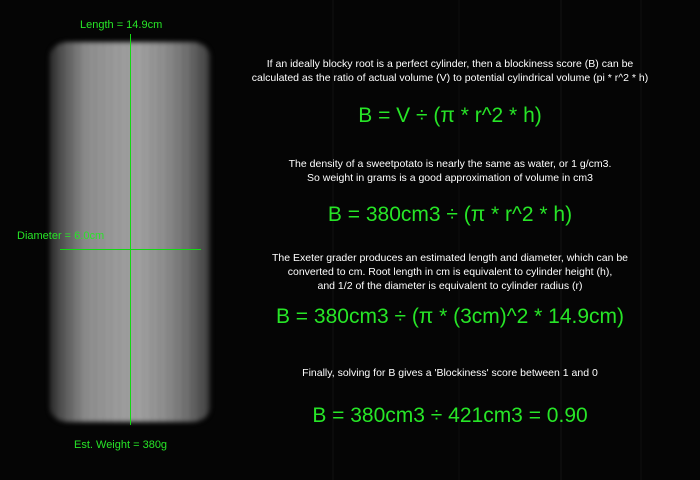 The height and width of the screenshot is (480, 700). I want to click on length-label: Length = 14.9cm, so click(121, 25).